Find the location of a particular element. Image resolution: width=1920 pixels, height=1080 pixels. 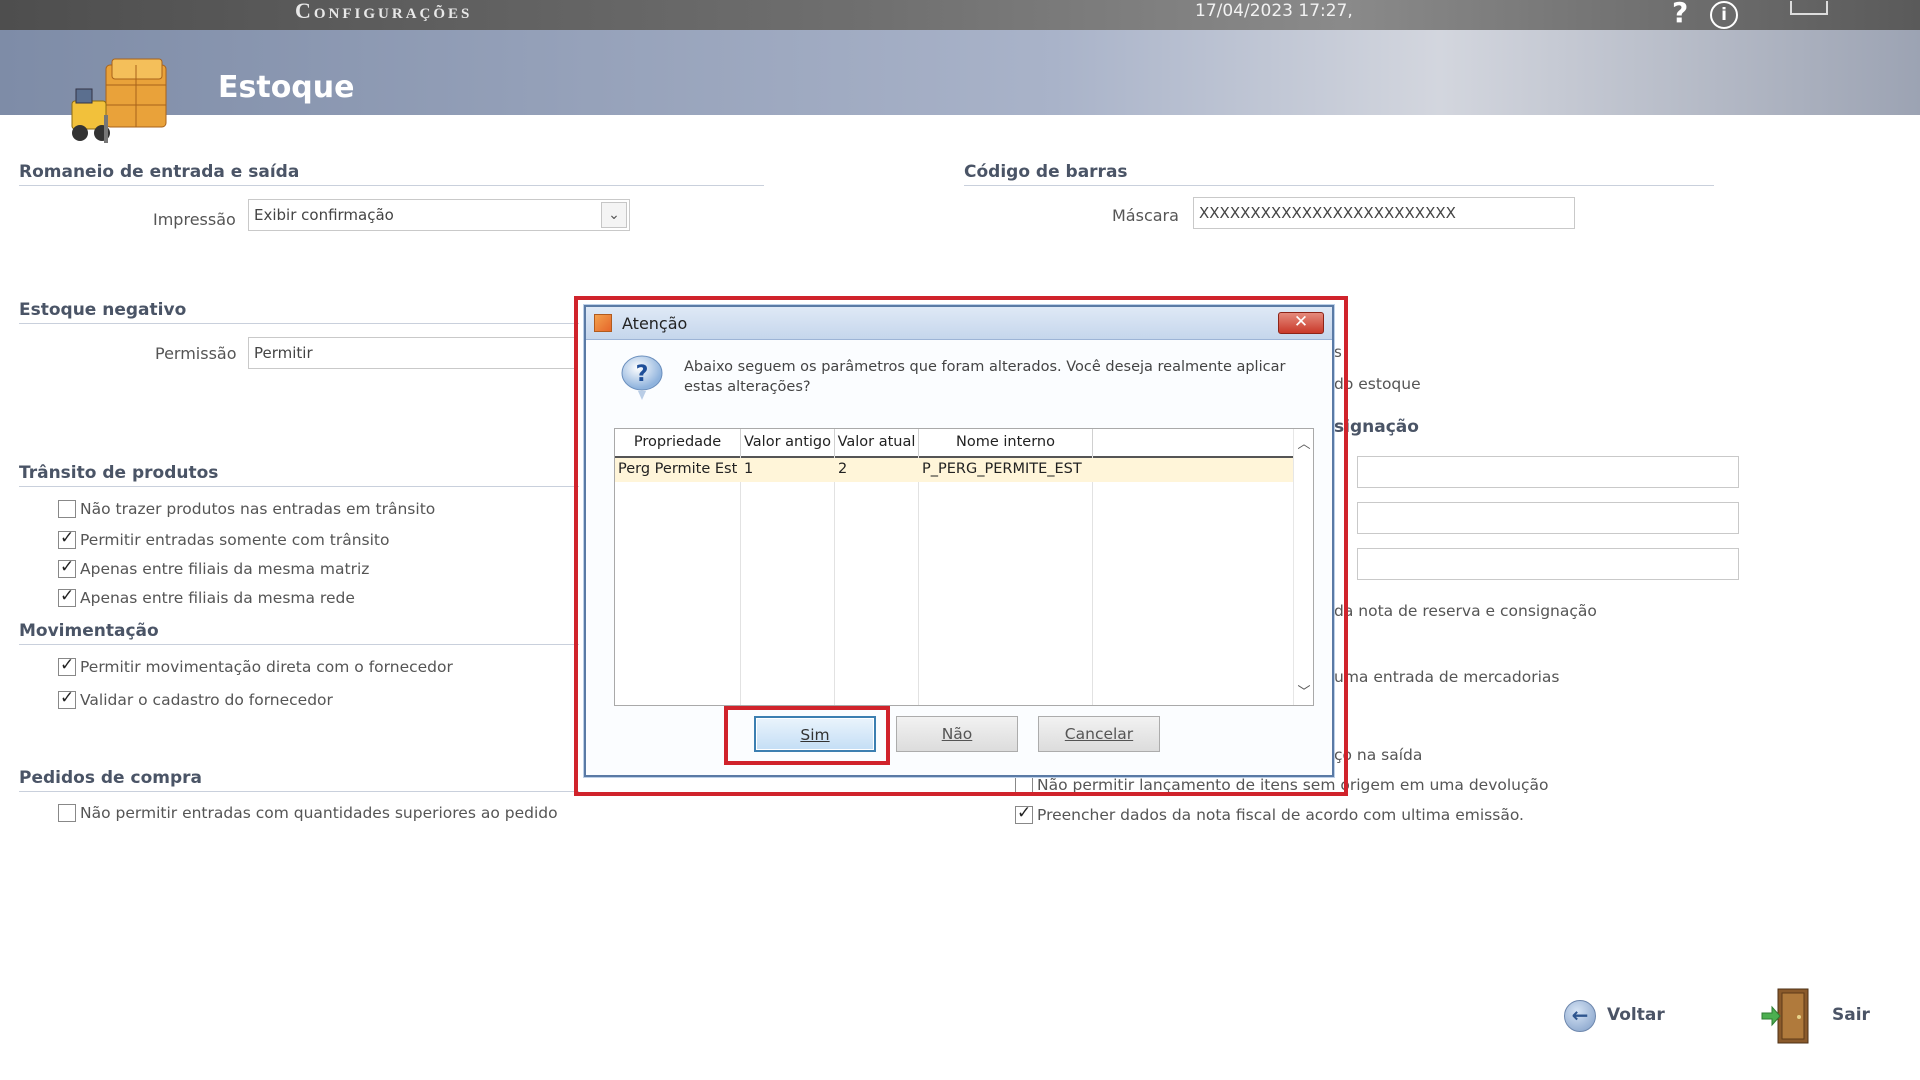

back-button: Voltar is located at coordinates (1636, 1015).